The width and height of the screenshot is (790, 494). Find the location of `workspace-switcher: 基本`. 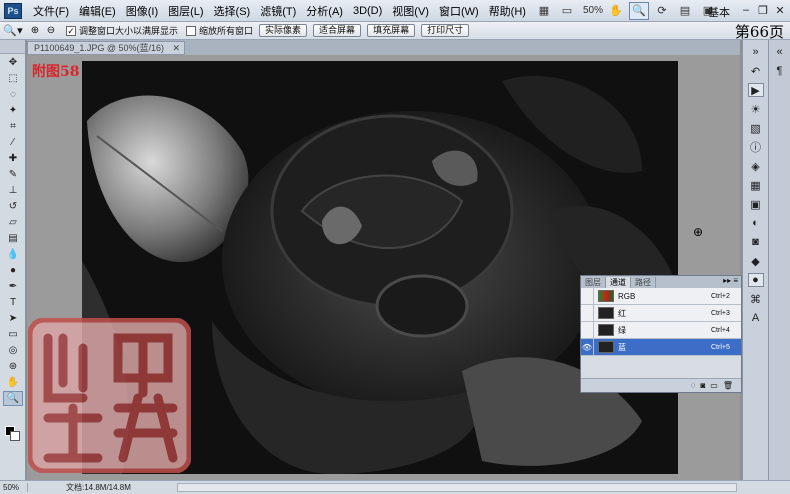

workspace-switcher: 基本 is located at coordinates (719, 12).